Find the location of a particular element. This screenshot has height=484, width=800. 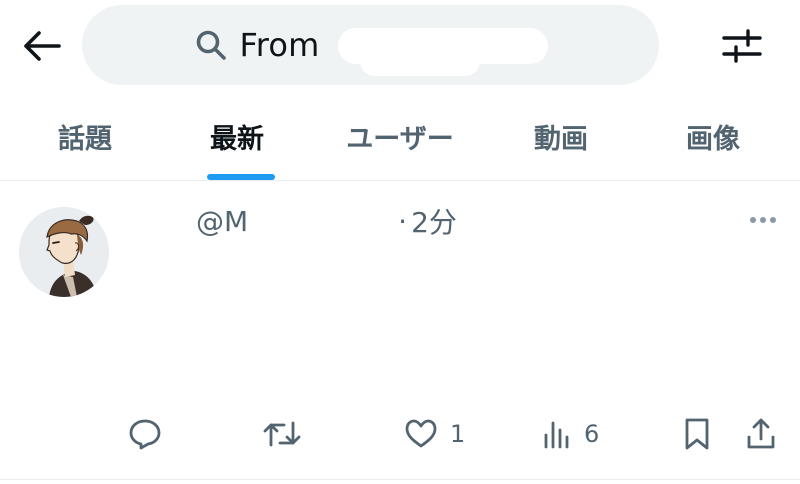

divider is located at coordinates (400, 479).